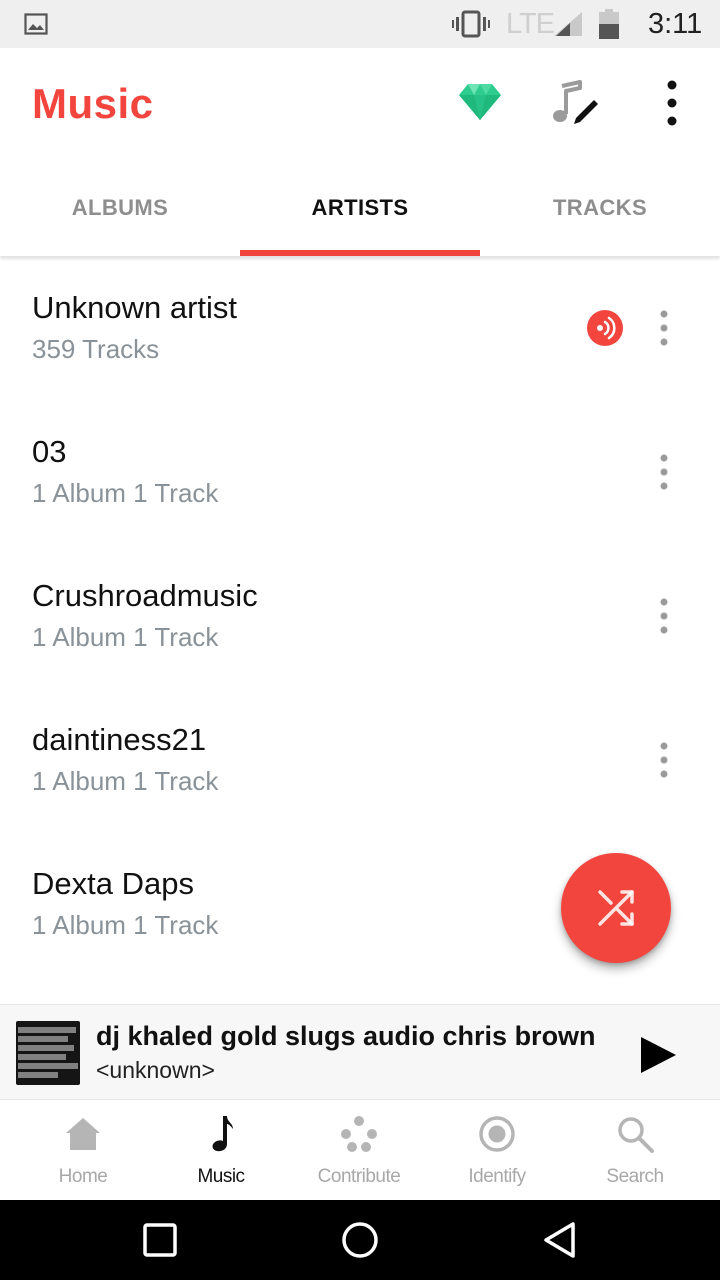  What do you see at coordinates (575, 103) in the screenshot?
I see `lyrics-edit-icon` at bounding box center [575, 103].